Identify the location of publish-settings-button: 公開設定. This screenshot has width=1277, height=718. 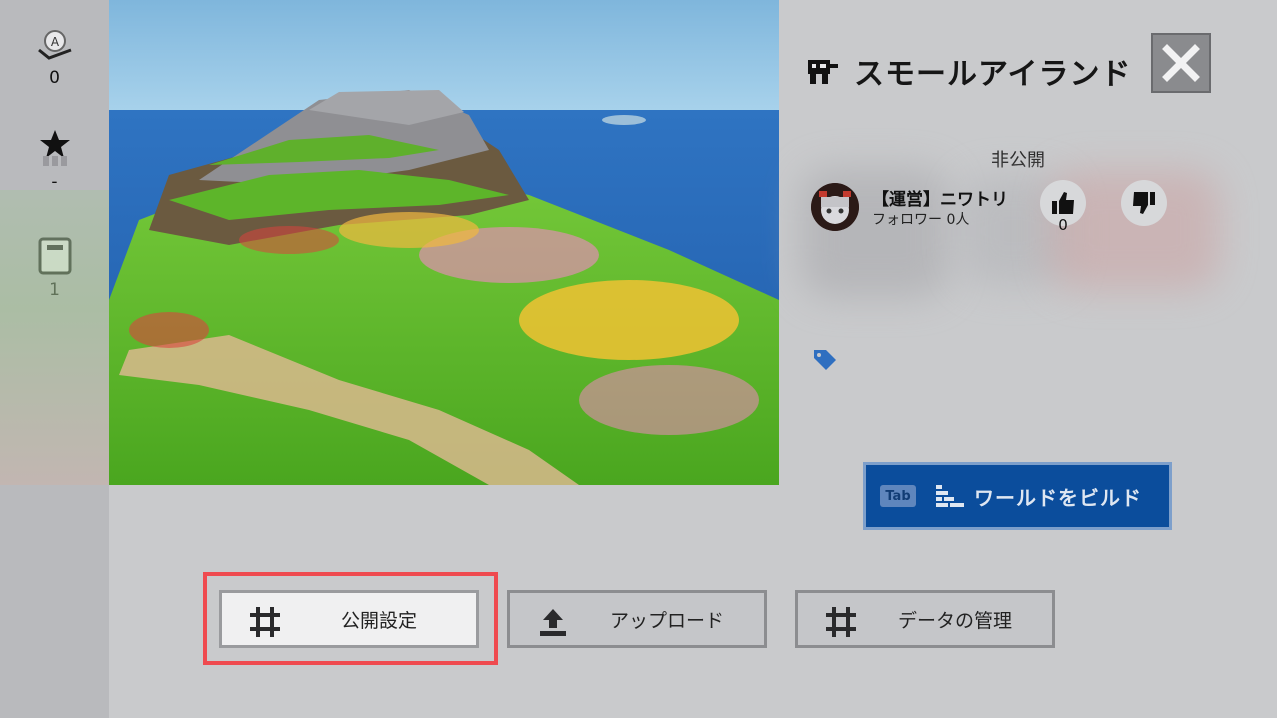
(349, 619).